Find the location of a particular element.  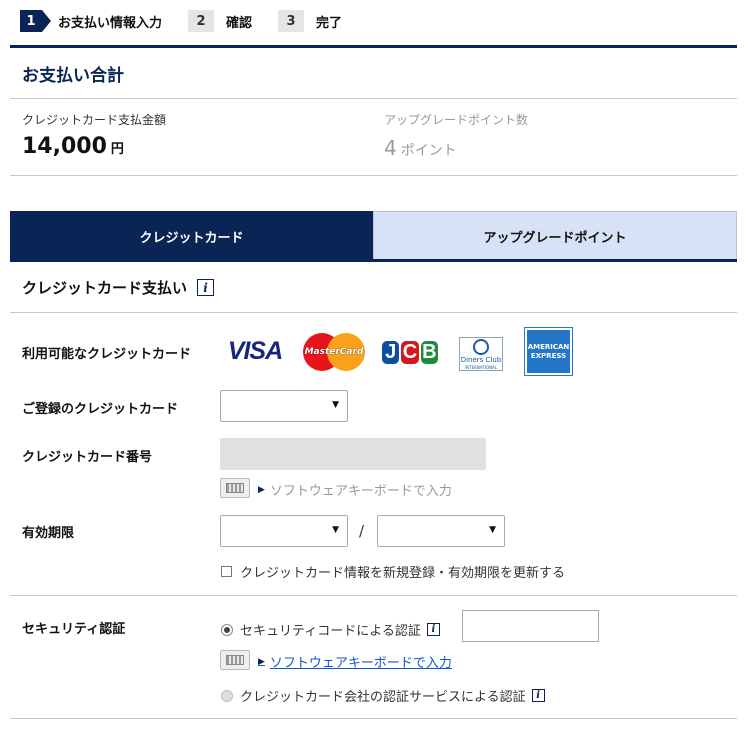

security-code-radio is located at coordinates (227, 629).